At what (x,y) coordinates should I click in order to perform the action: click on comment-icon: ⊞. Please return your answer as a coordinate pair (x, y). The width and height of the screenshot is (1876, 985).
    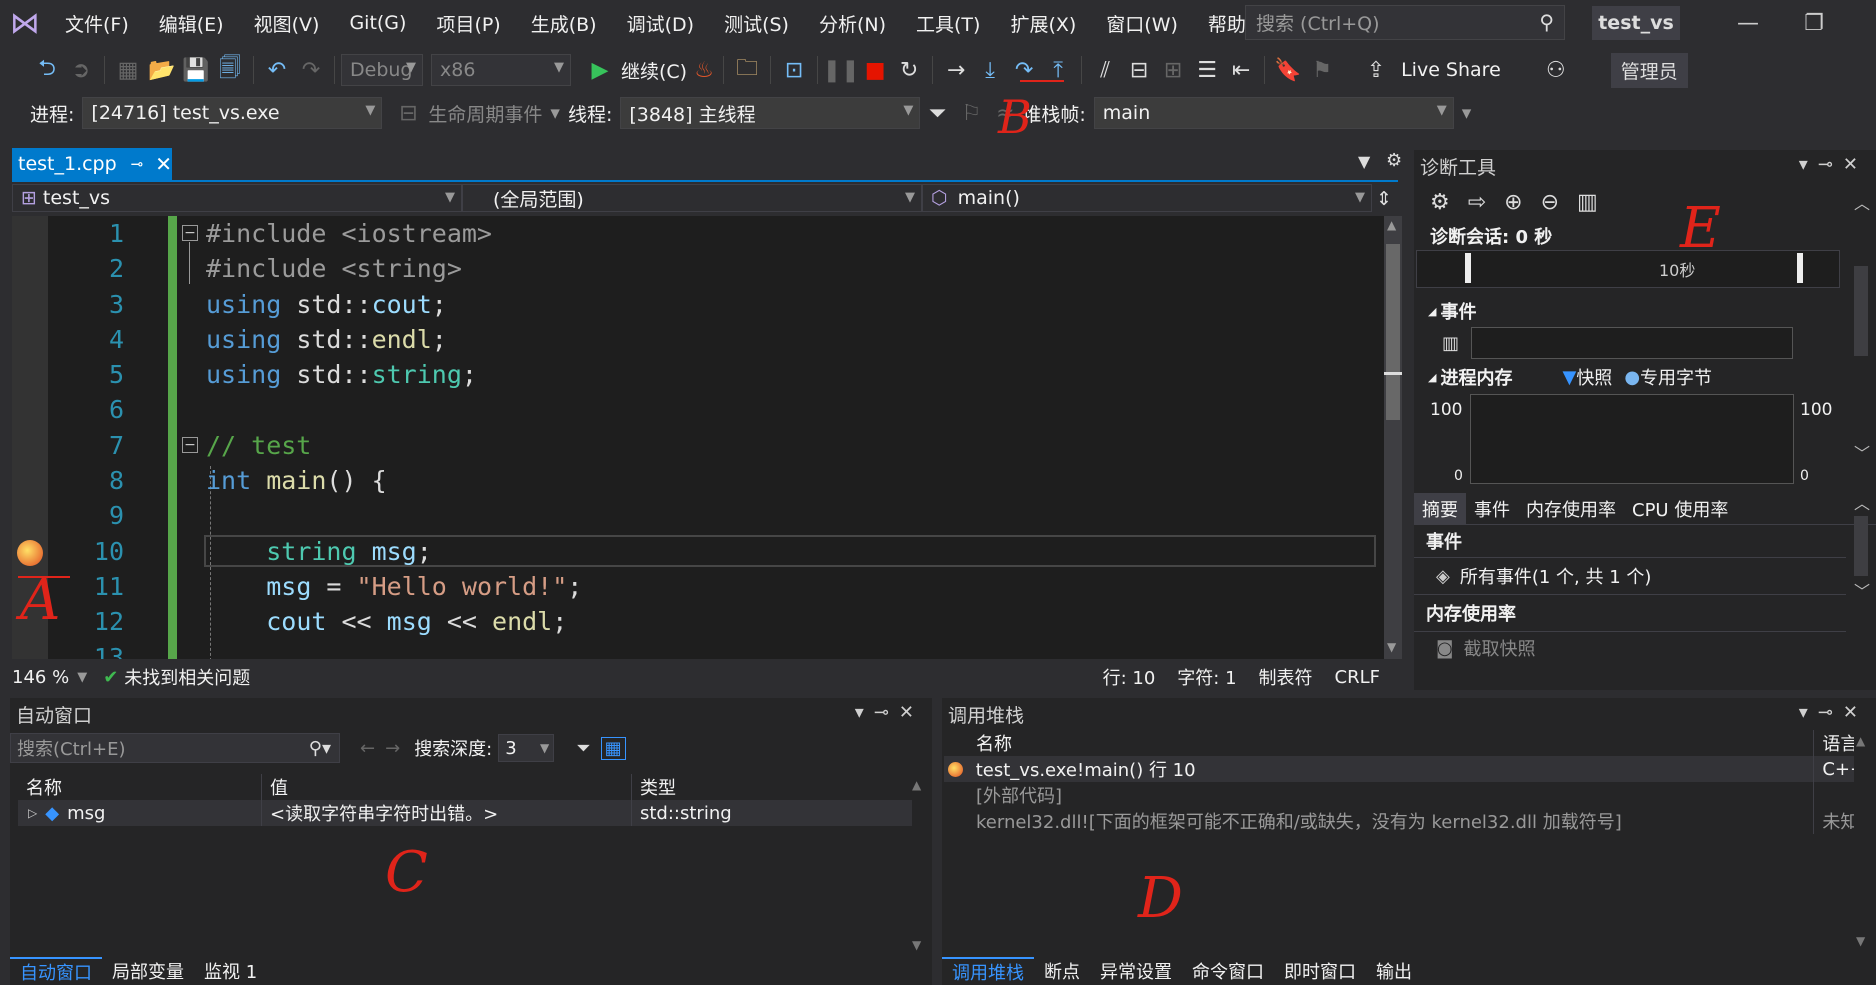
    Looking at the image, I should click on (1173, 70).